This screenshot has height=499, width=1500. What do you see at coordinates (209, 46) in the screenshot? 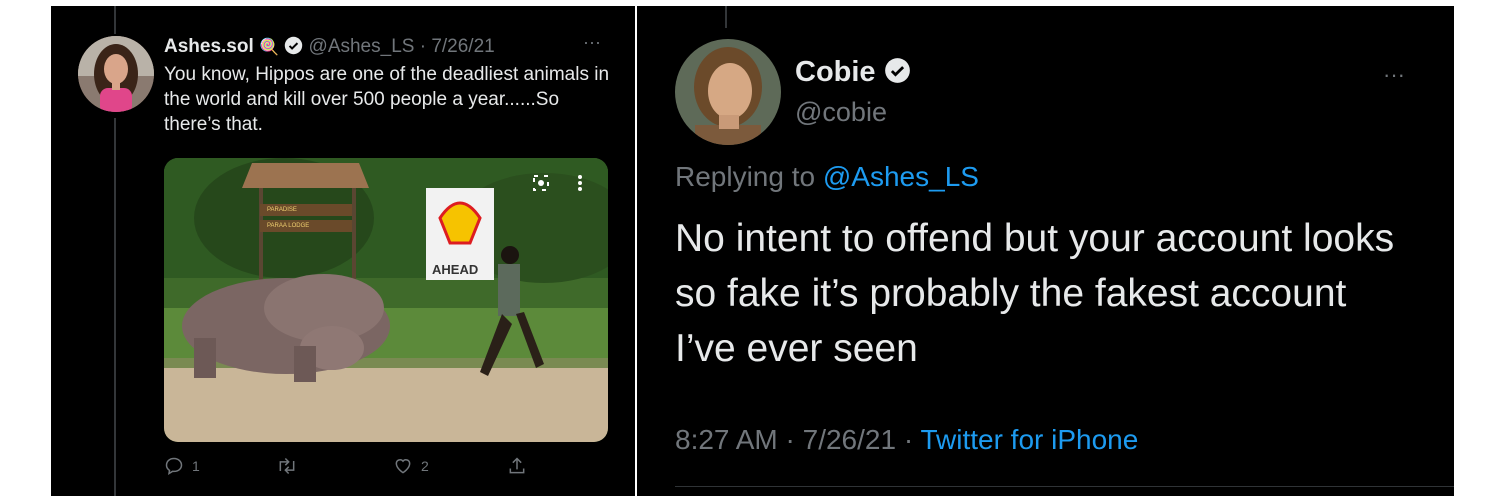
I see `display-name: Ashes.sol` at bounding box center [209, 46].